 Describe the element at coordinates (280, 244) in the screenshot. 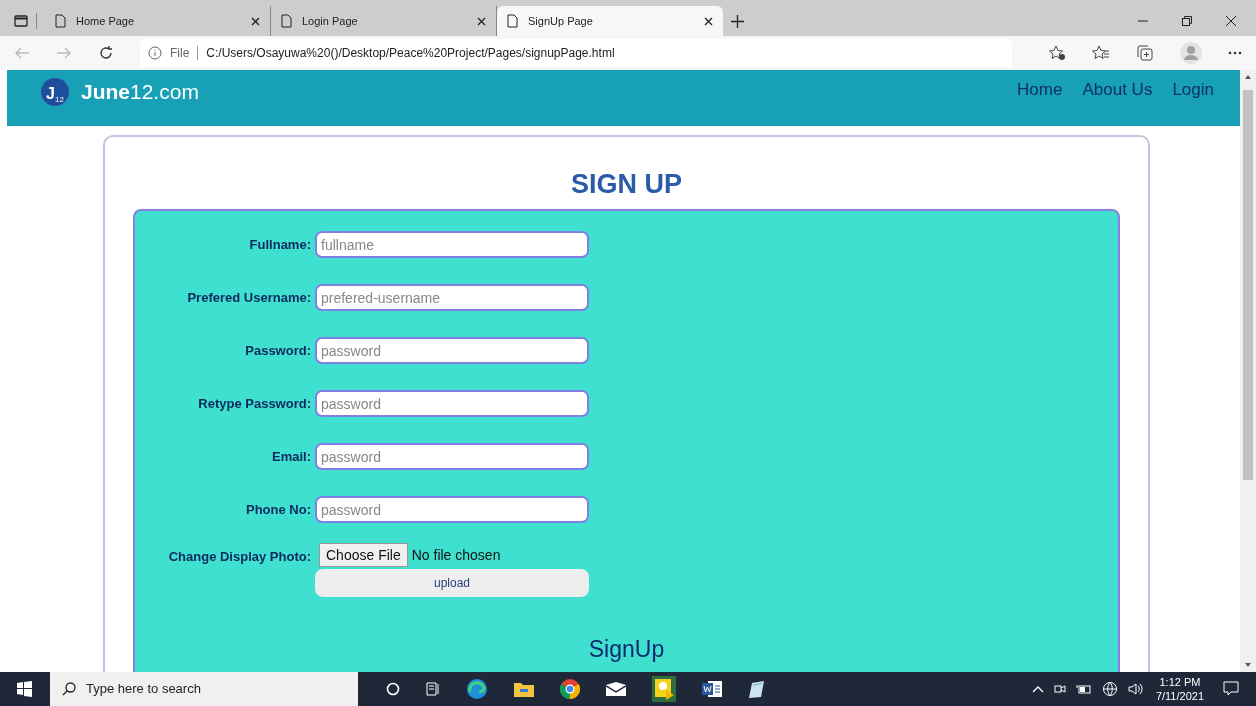

I see `field-label: Fullname:` at that location.